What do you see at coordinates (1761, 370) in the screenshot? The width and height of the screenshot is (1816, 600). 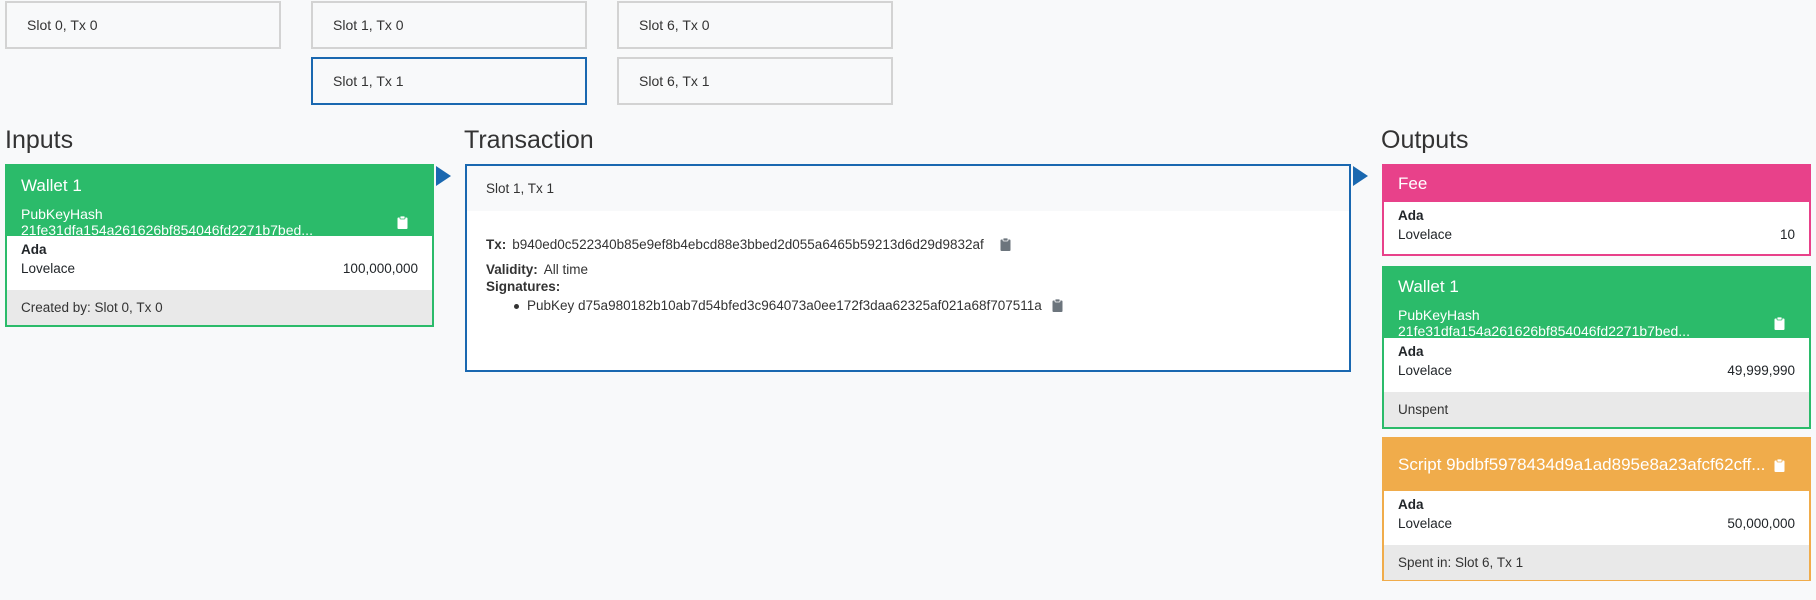 I see `output-wallet-amount: 49,999,990` at bounding box center [1761, 370].